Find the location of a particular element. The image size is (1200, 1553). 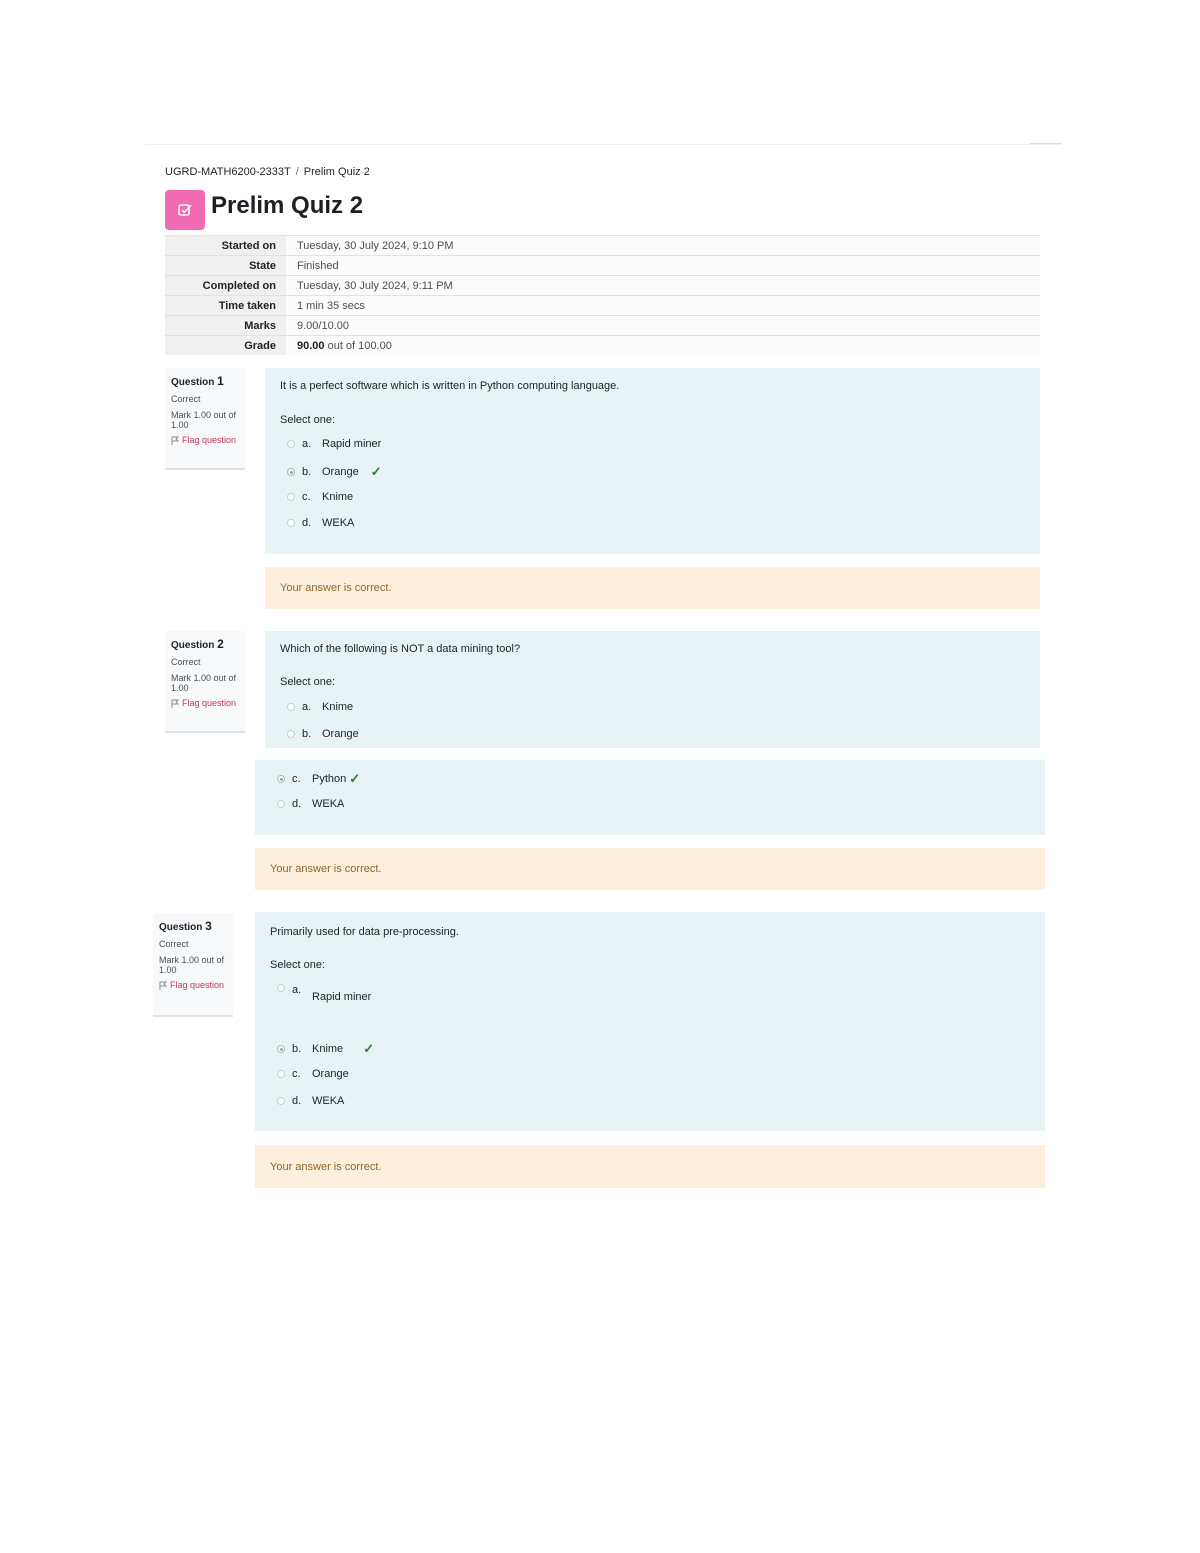

answer-option-b: b. Knime ✓ is located at coordinates (325, 1049).